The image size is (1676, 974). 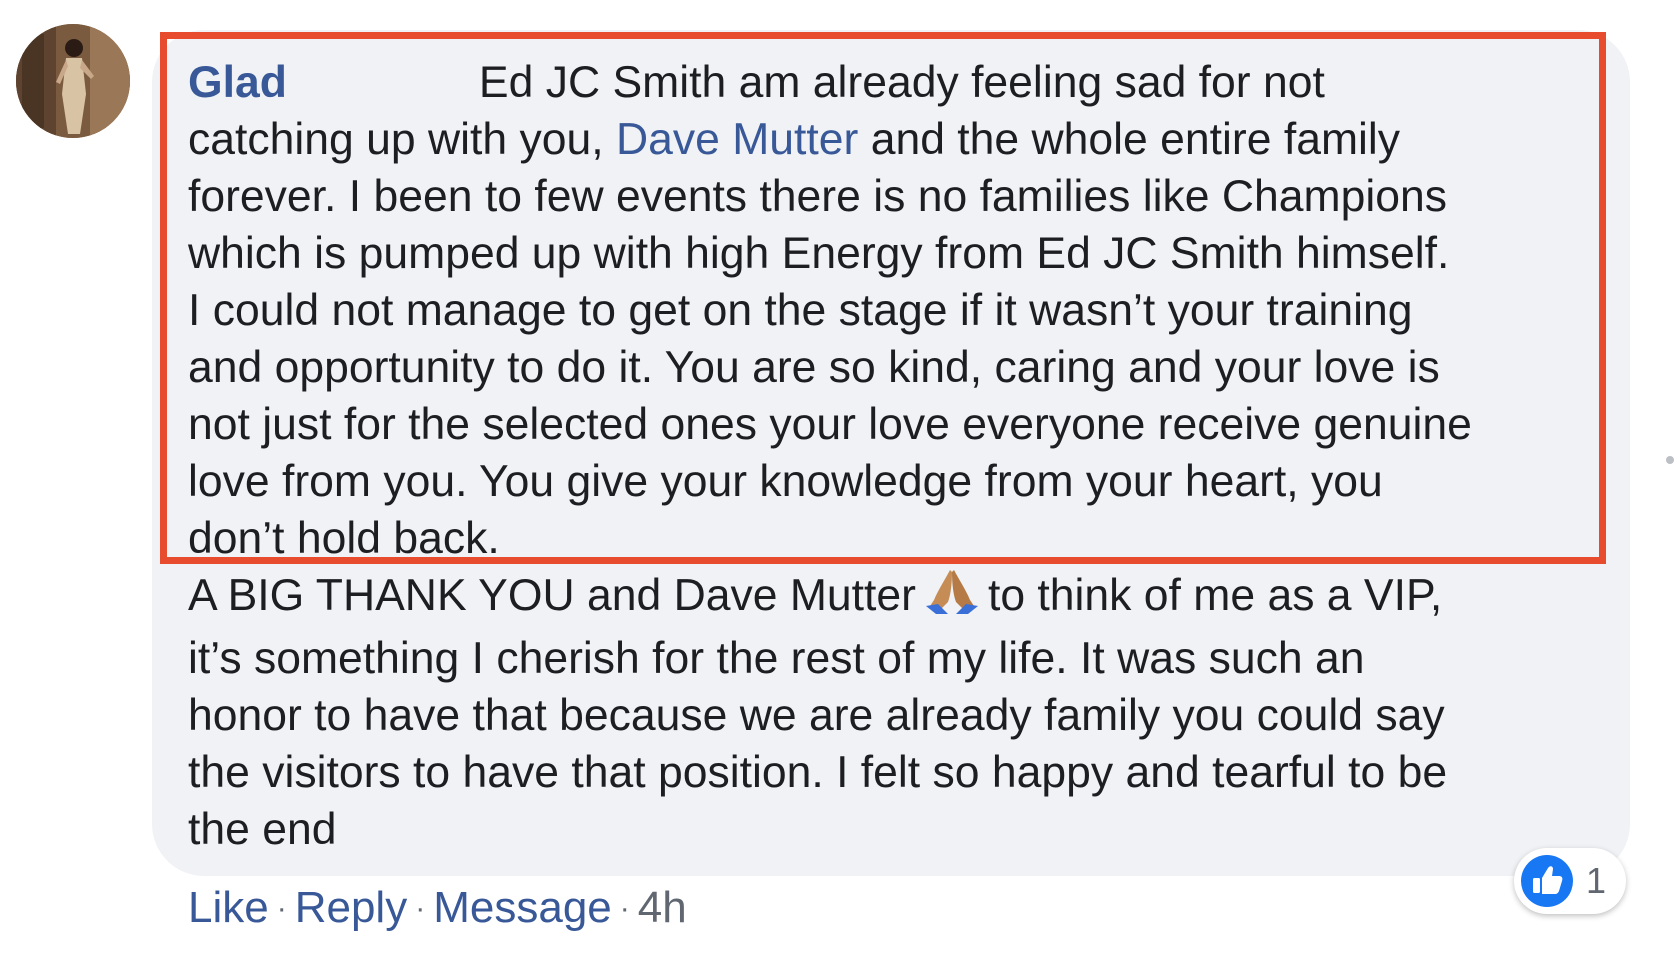 I want to click on reaction-summary: 1, so click(x=1570, y=881).